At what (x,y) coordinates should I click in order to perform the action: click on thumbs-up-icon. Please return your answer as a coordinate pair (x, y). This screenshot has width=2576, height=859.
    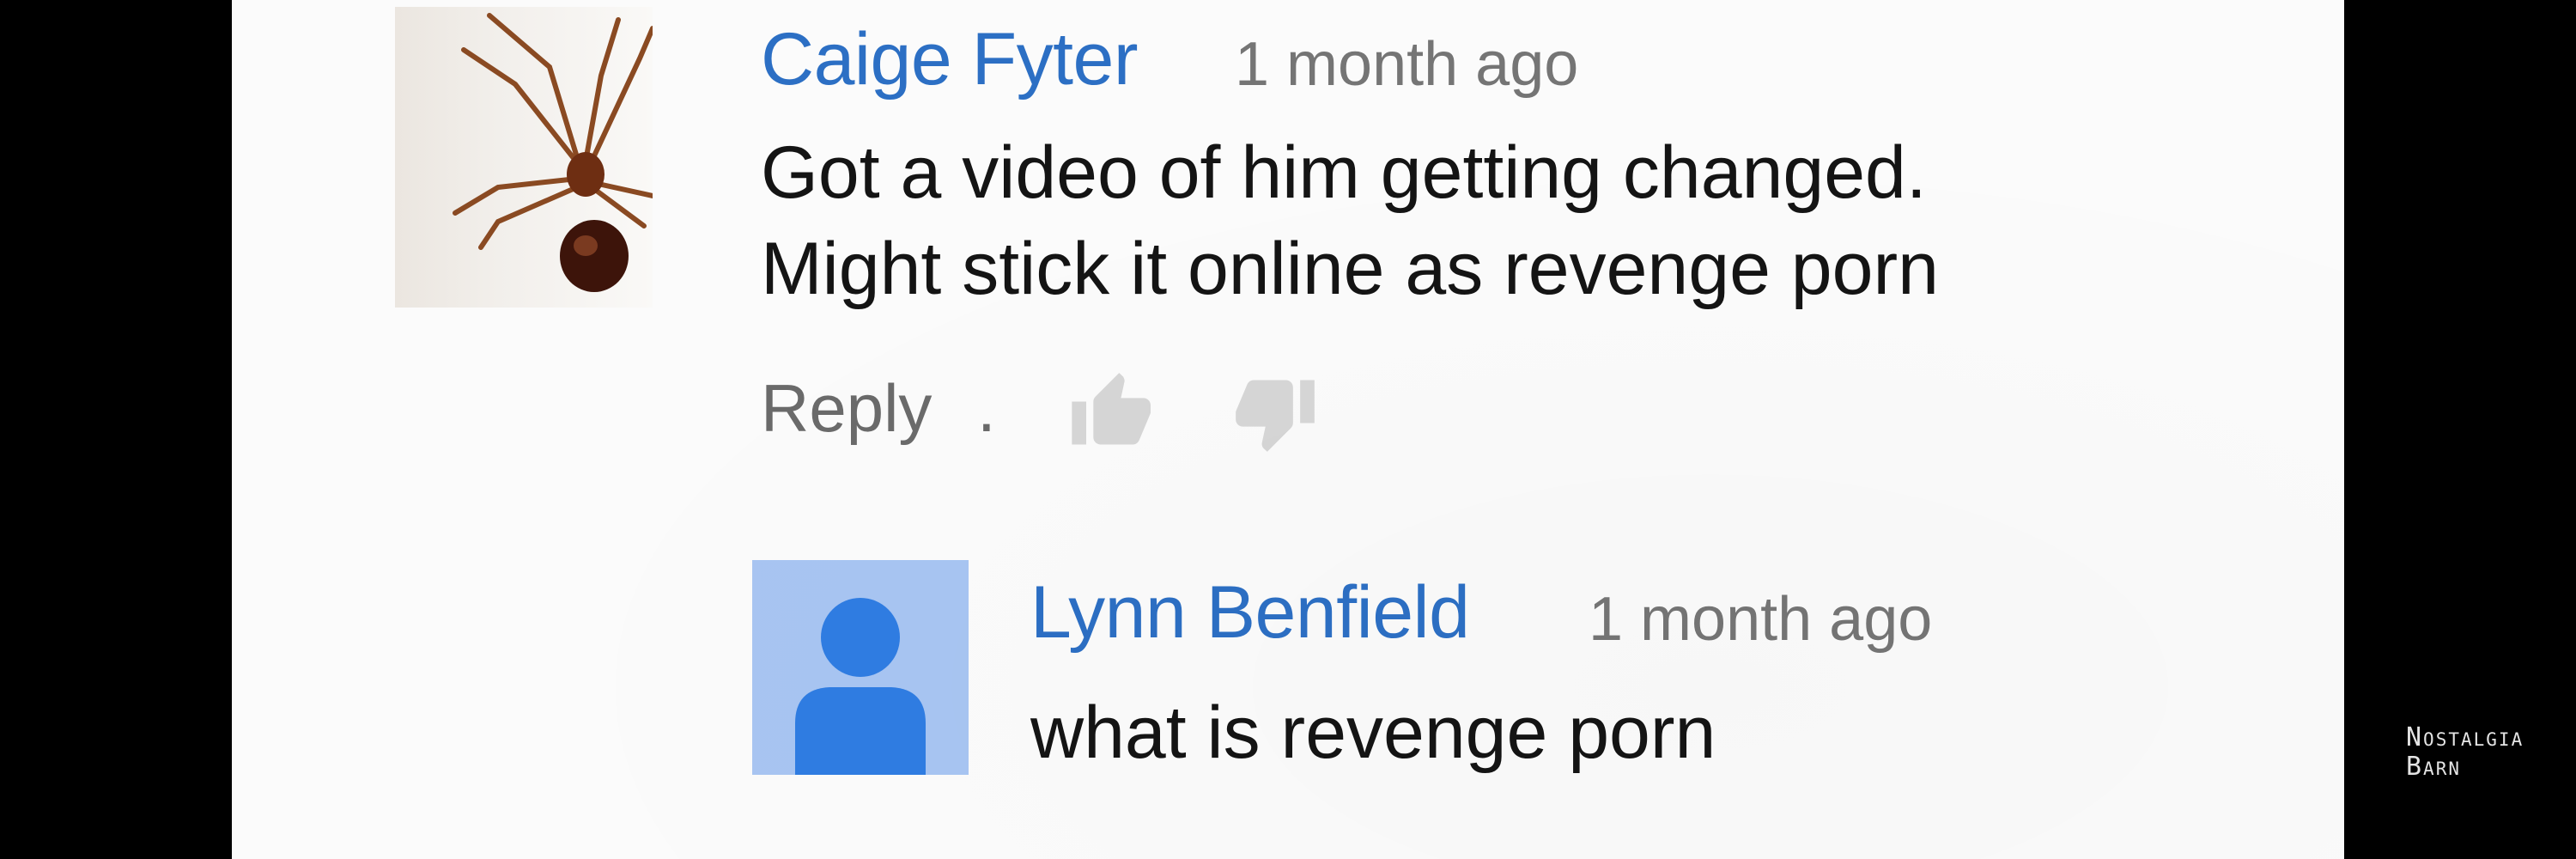
    Looking at the image, I should click on (1108, 412).